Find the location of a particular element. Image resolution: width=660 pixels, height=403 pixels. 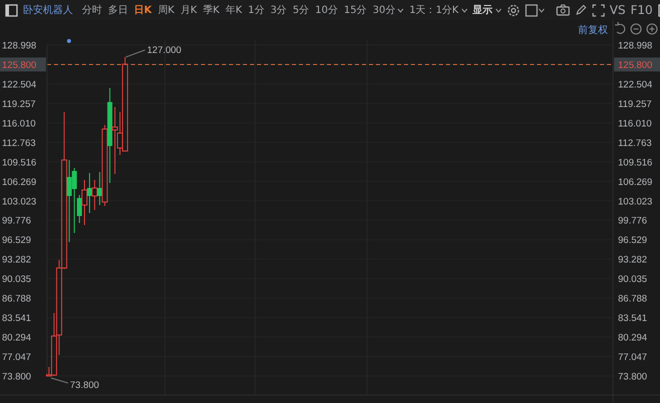

f10-button: F10 is located at coordinates (641, 10).